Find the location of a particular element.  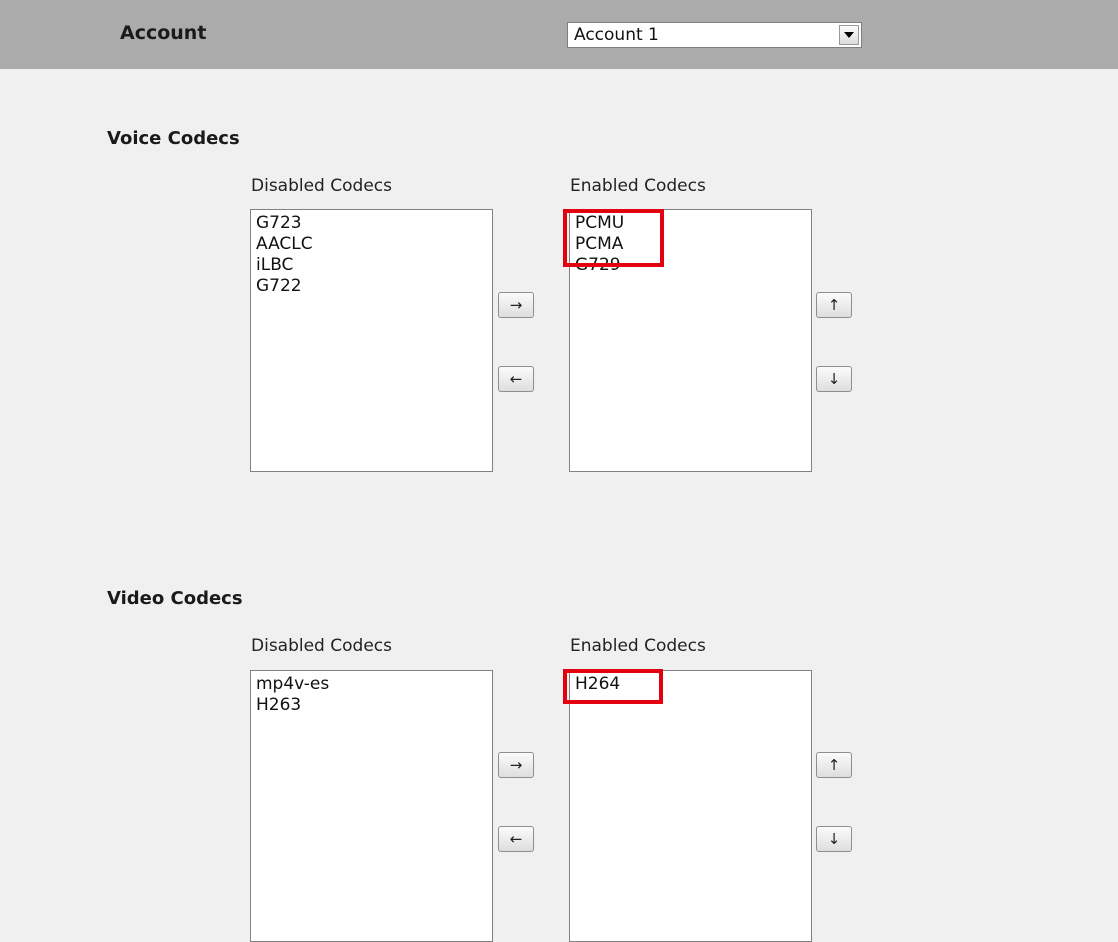

voice-move-down-button: ↓ is located at coordinates (834, 379).